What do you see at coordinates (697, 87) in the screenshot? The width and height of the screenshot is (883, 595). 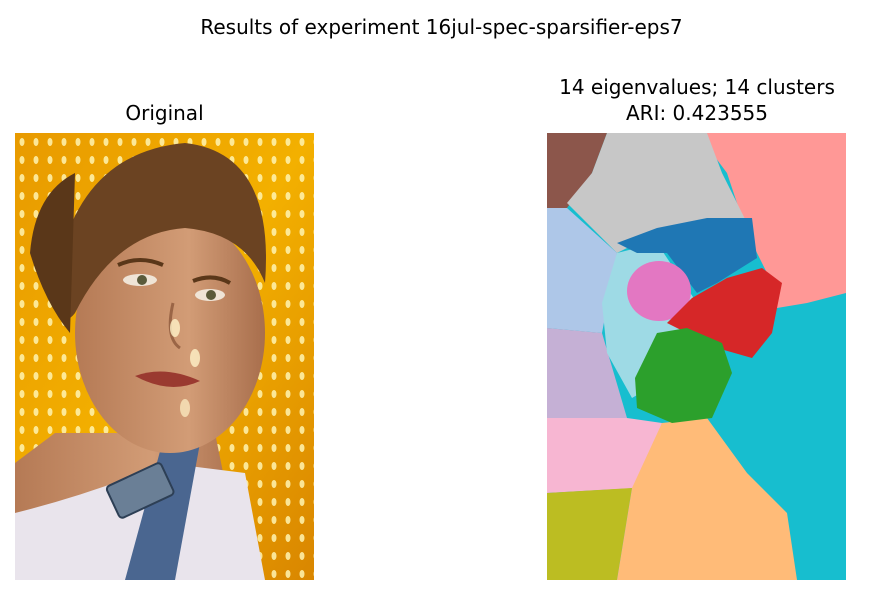 I see `clusters-title-line1: 14 eigenvalues; 14 clusters` at bounding box center [697, 87].